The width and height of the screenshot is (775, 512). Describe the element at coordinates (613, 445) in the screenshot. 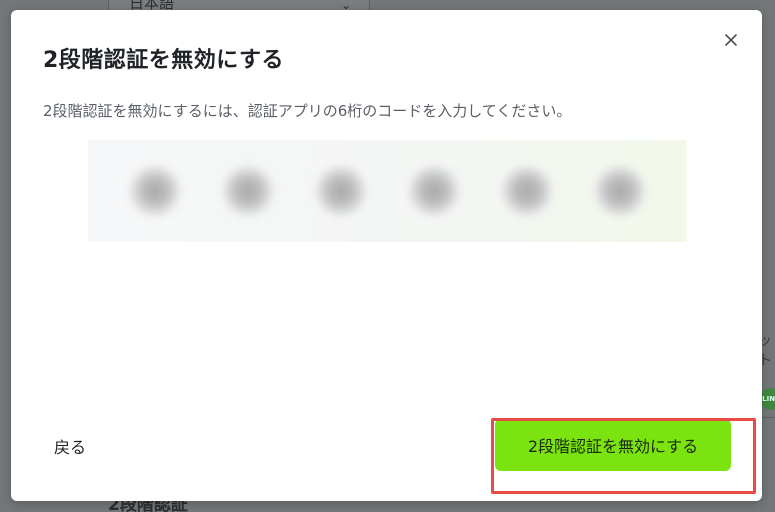

I see `disable-2fa-button: 2段階認証を無効にする` at that location.